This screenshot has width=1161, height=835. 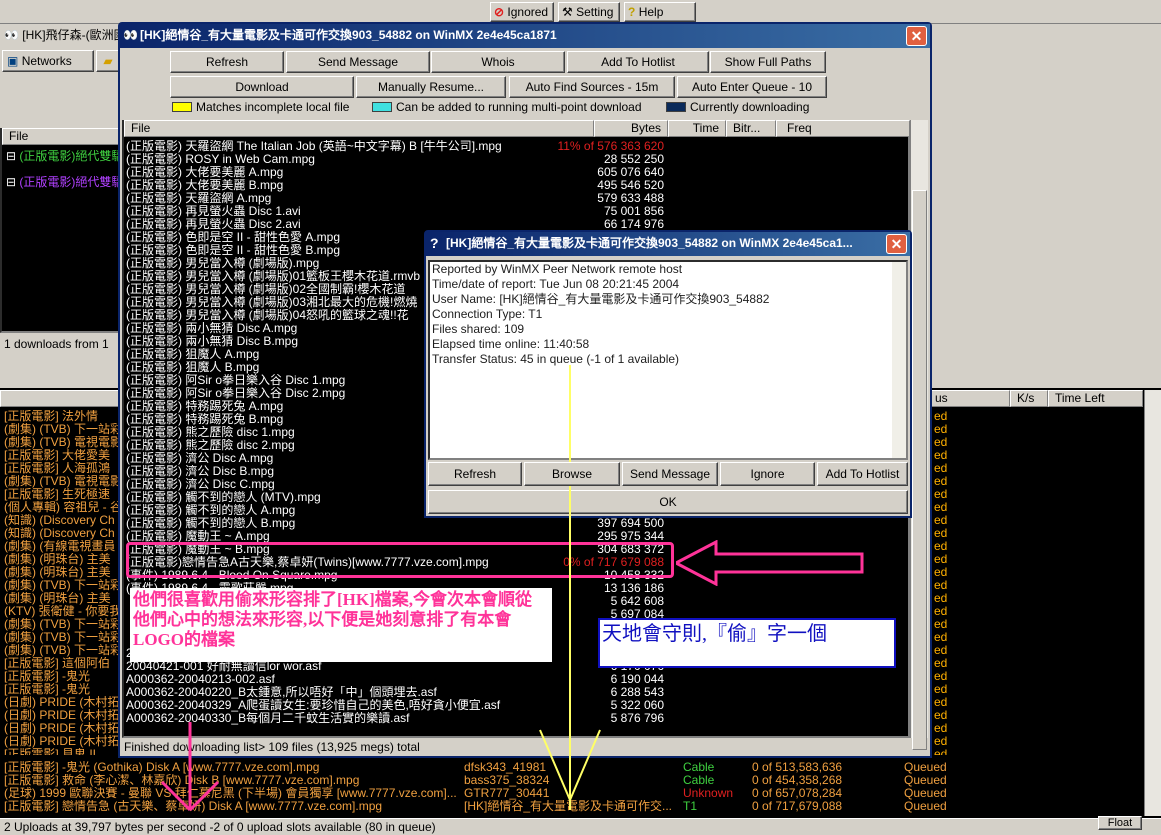 What do you see at coordinates (660, 12) in the screenshot?
I see `help-tab: ? Help` at bounding box center [660, 12].